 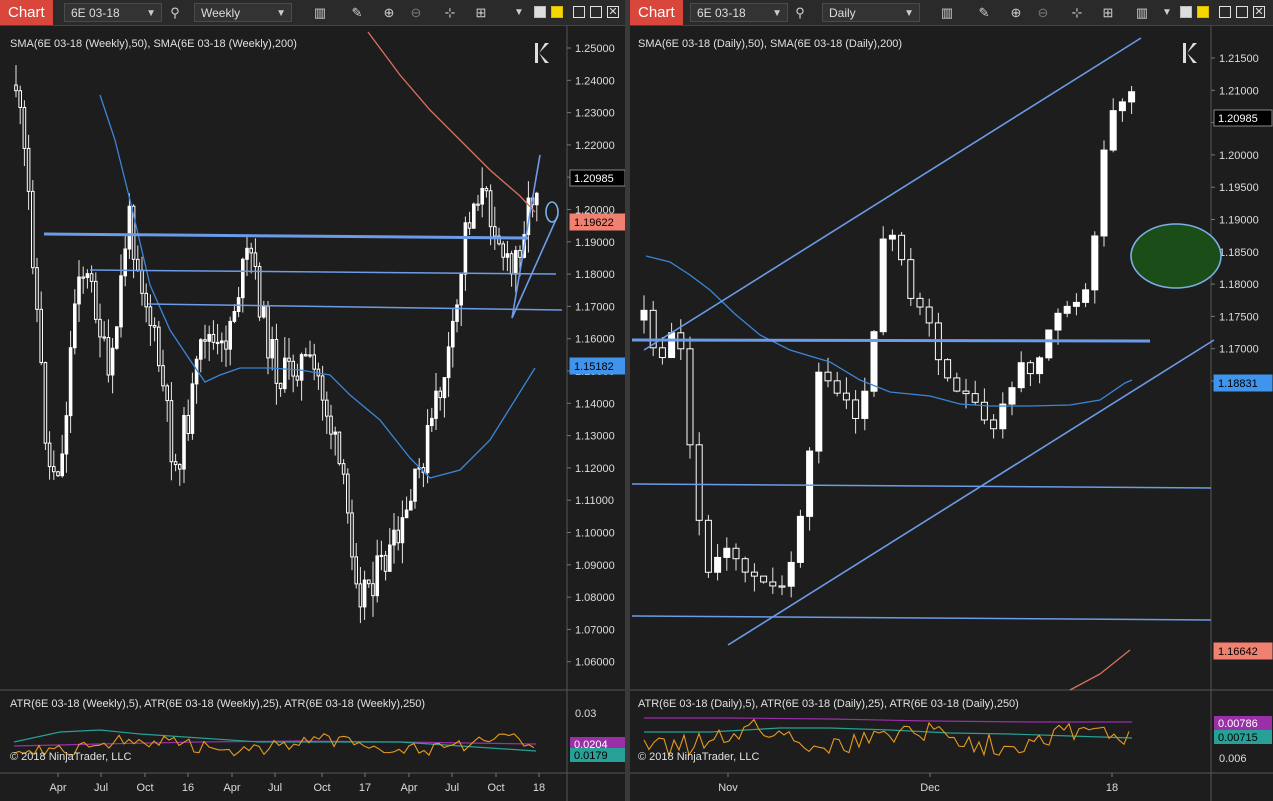 What do you see at coordinates (231, 788) in the screenshot?
I see `time-tick-label: Apr` at bounding box center [231, 788].